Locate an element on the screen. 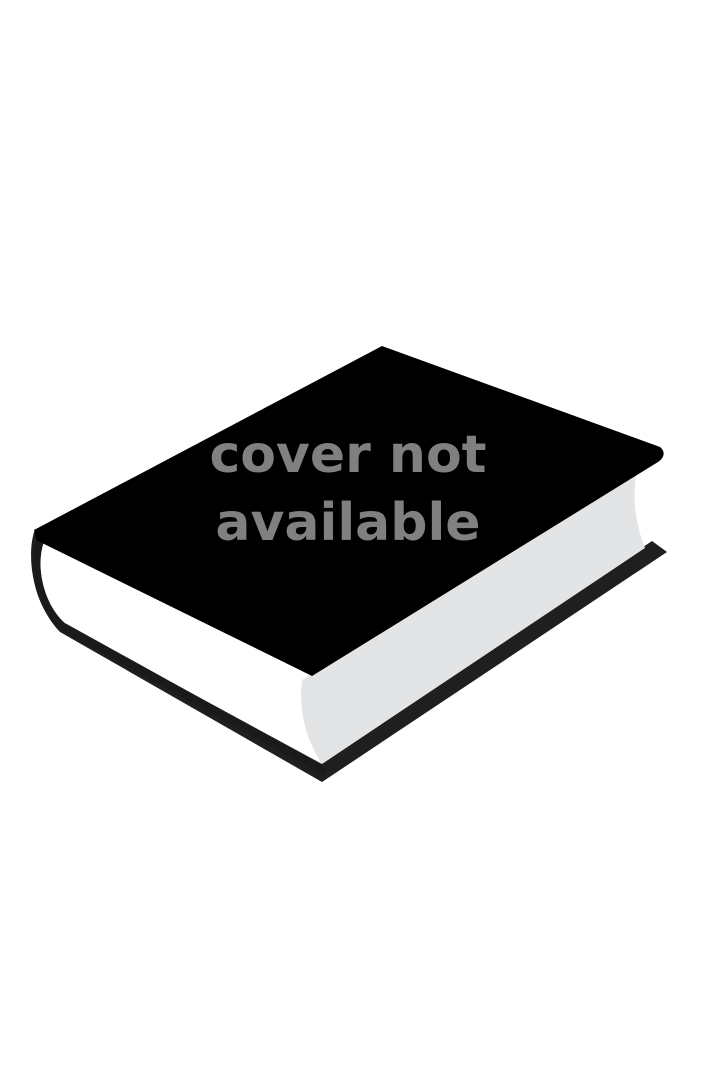 This screenshot has width=708, height=1090. placeholder-text-line2: available is located at coordinates (347, 523).